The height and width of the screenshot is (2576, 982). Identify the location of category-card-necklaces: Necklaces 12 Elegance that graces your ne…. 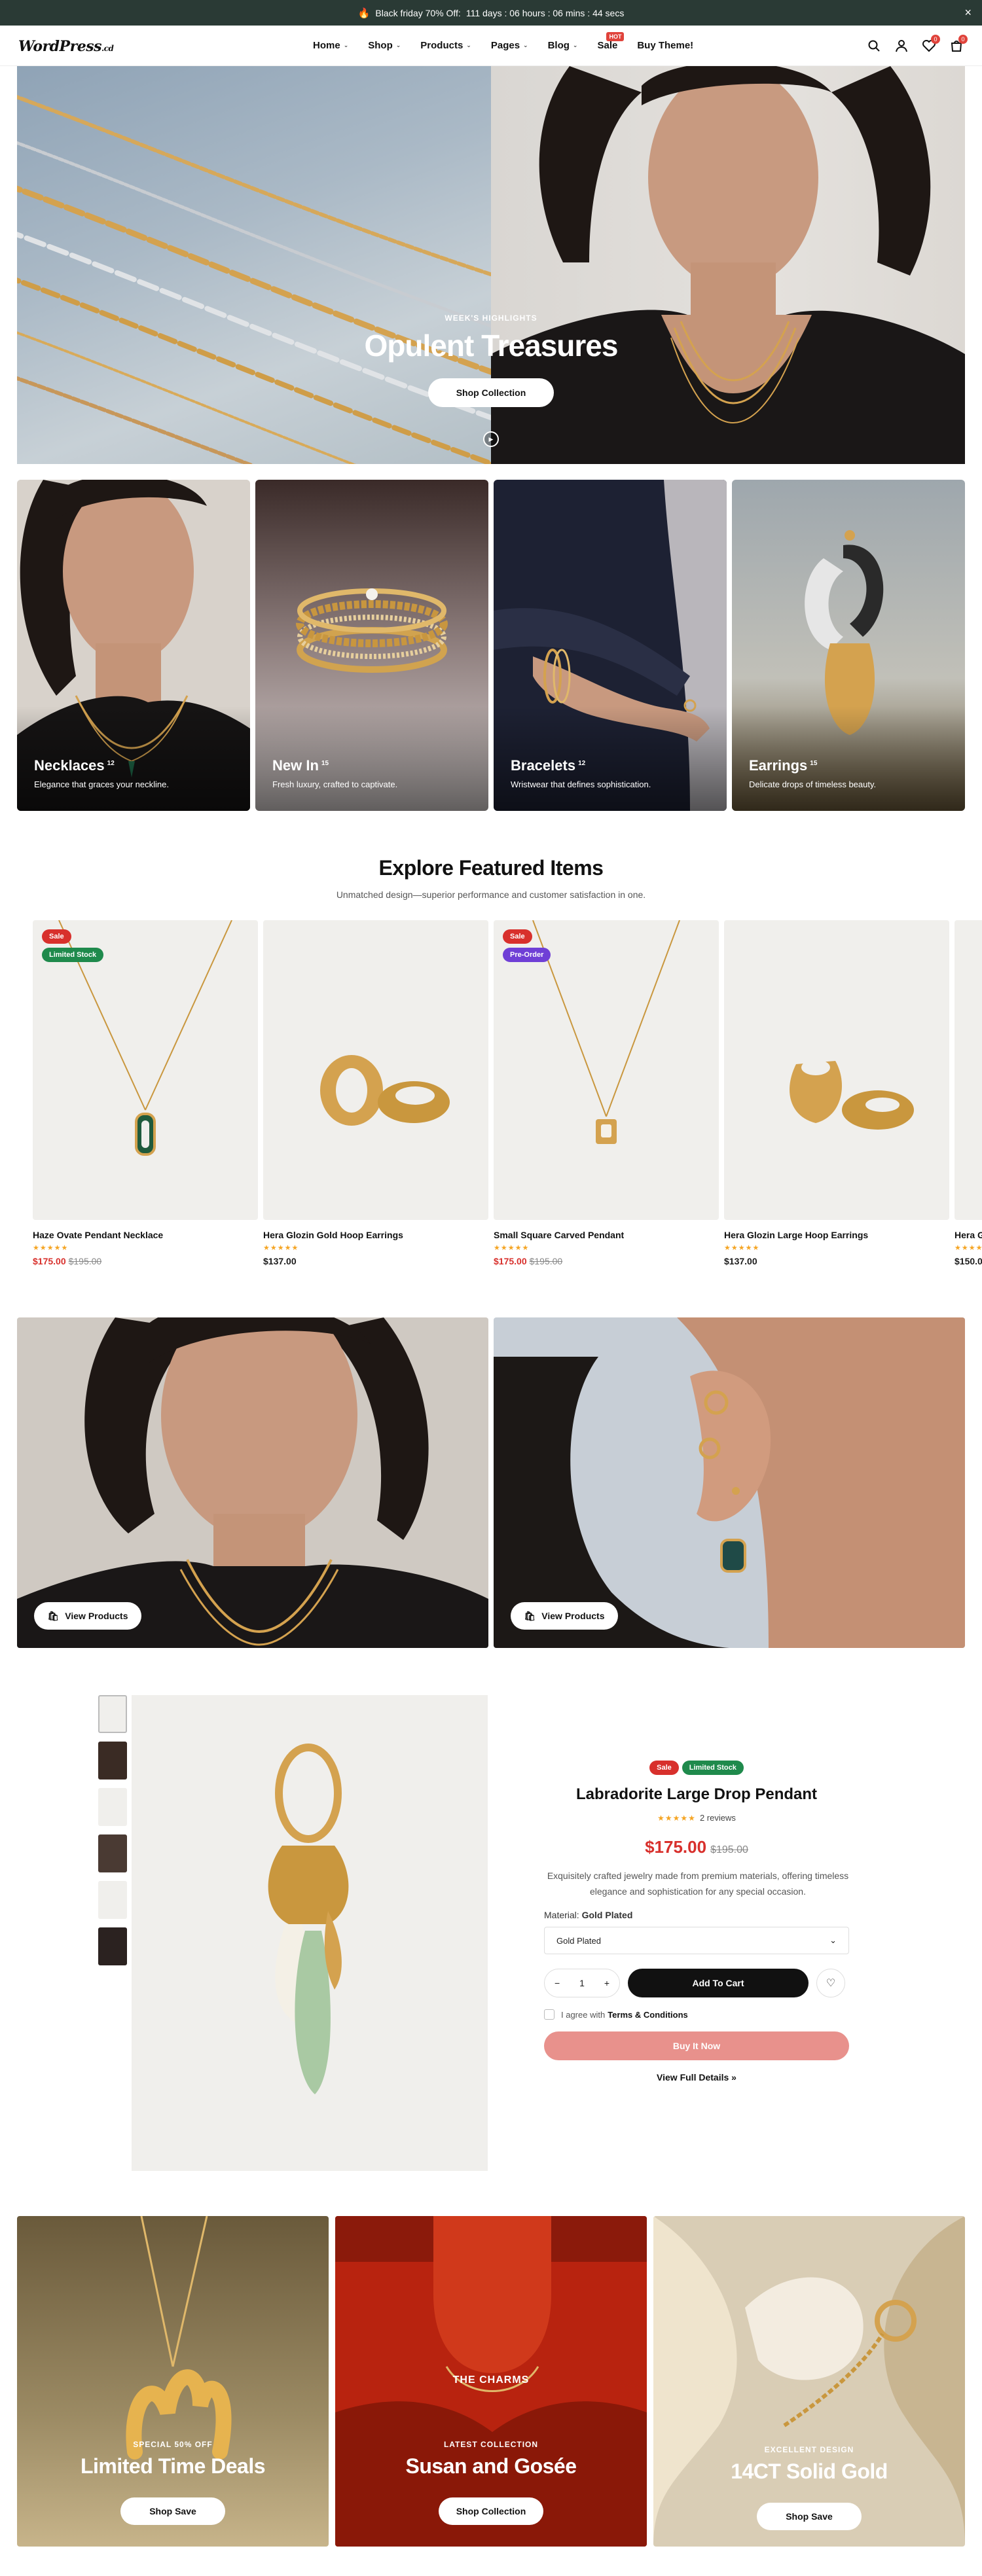
(133, 645).